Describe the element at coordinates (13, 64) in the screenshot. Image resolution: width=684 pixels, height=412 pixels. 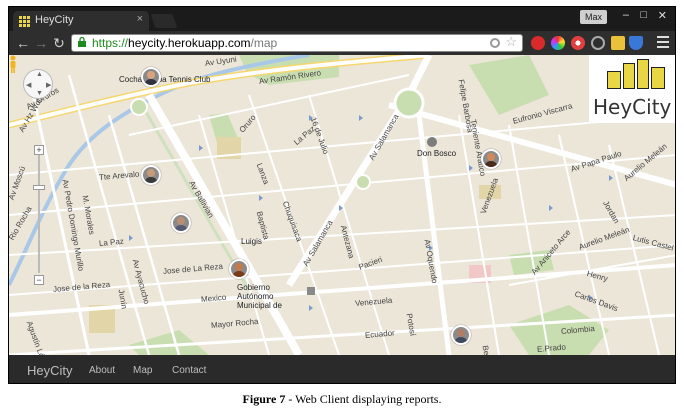
I see `pegman-icon` at that location.